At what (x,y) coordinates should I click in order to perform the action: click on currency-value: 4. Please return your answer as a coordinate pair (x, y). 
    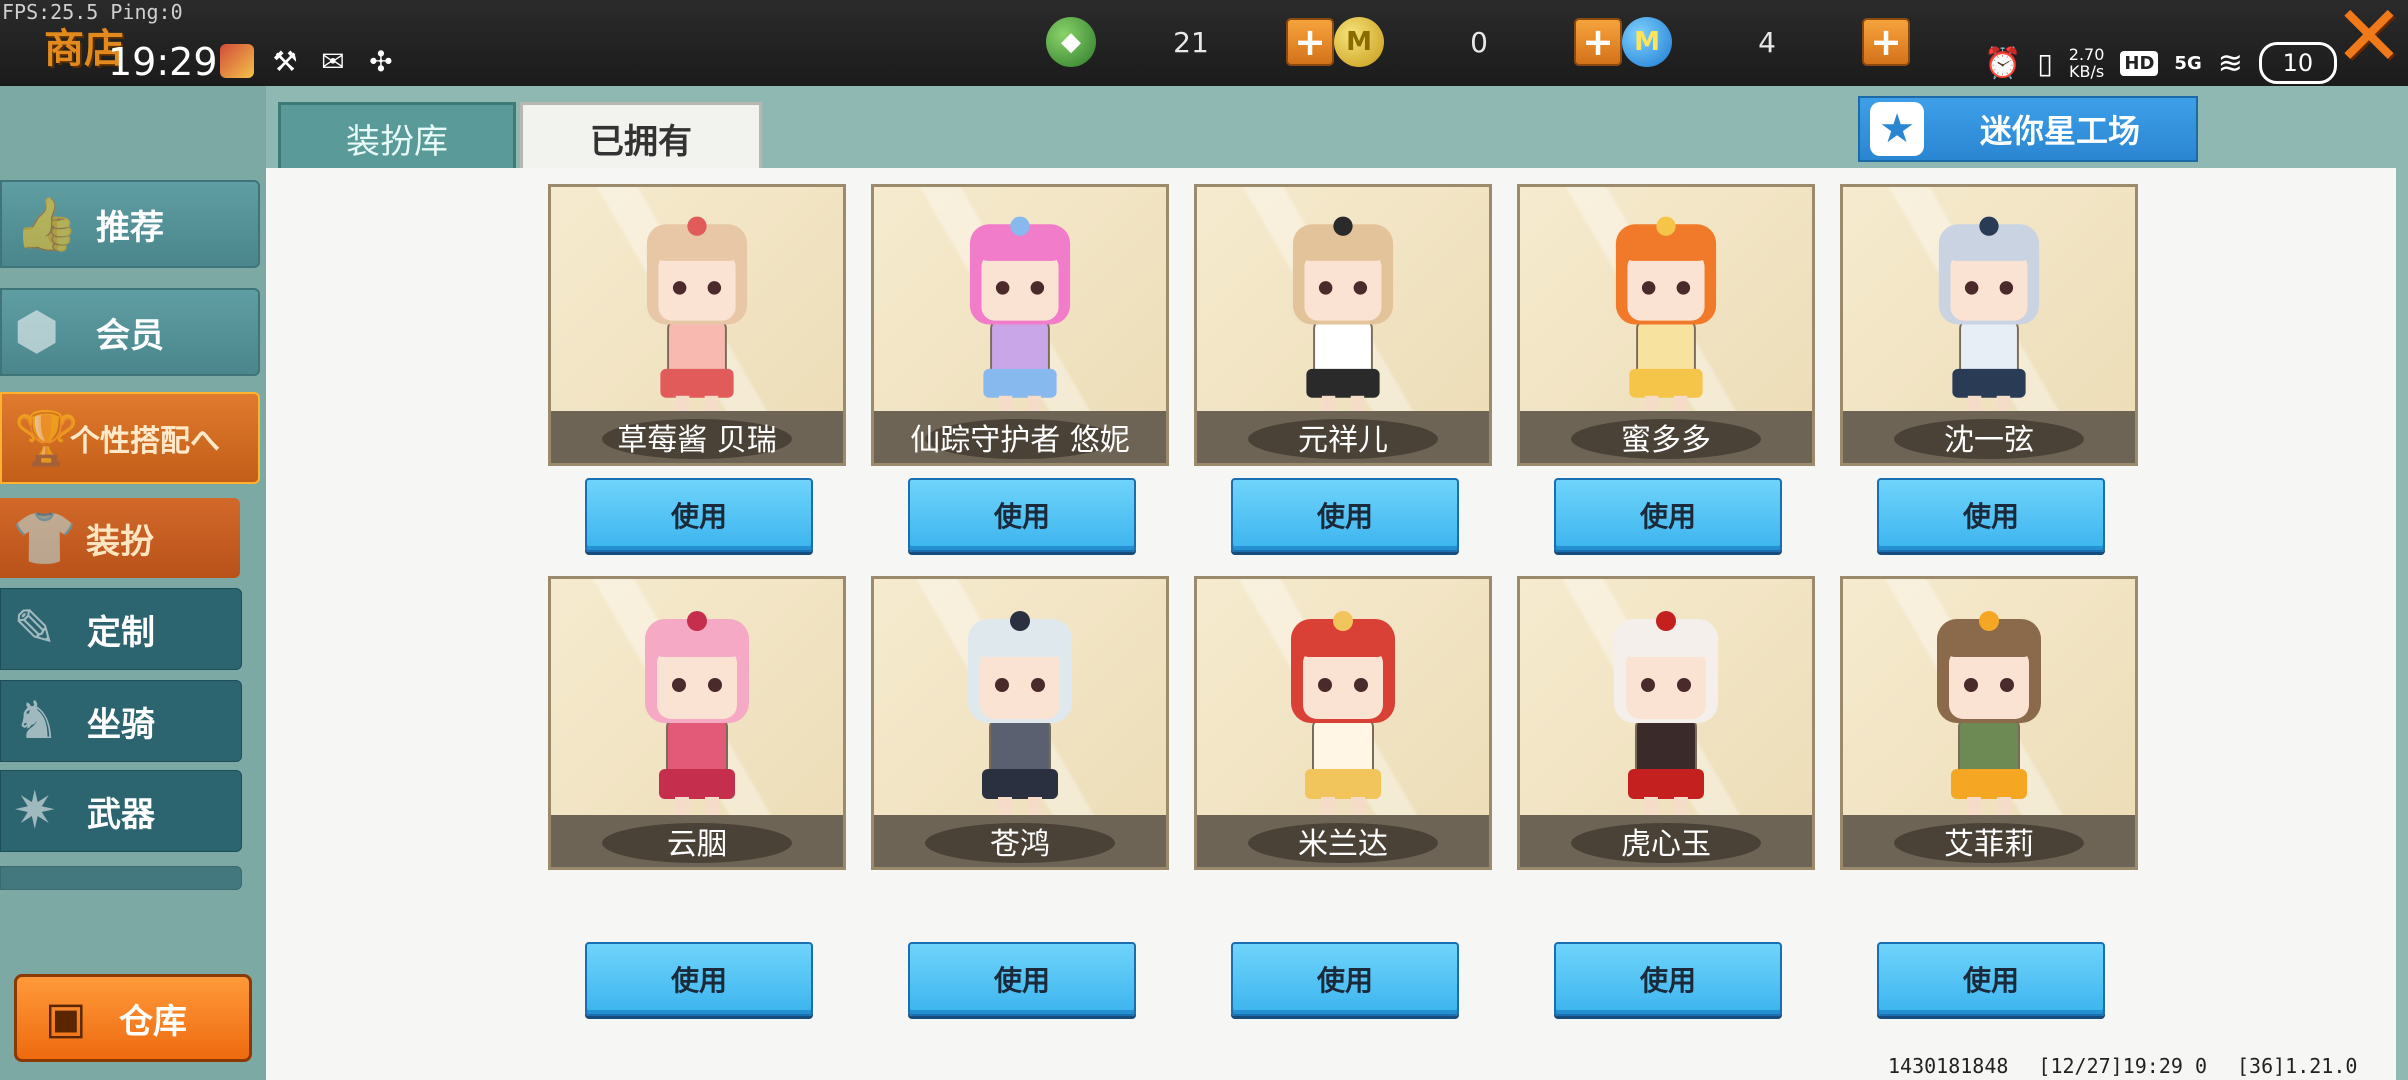
    Looking at the image, I should click on (1767, 42).